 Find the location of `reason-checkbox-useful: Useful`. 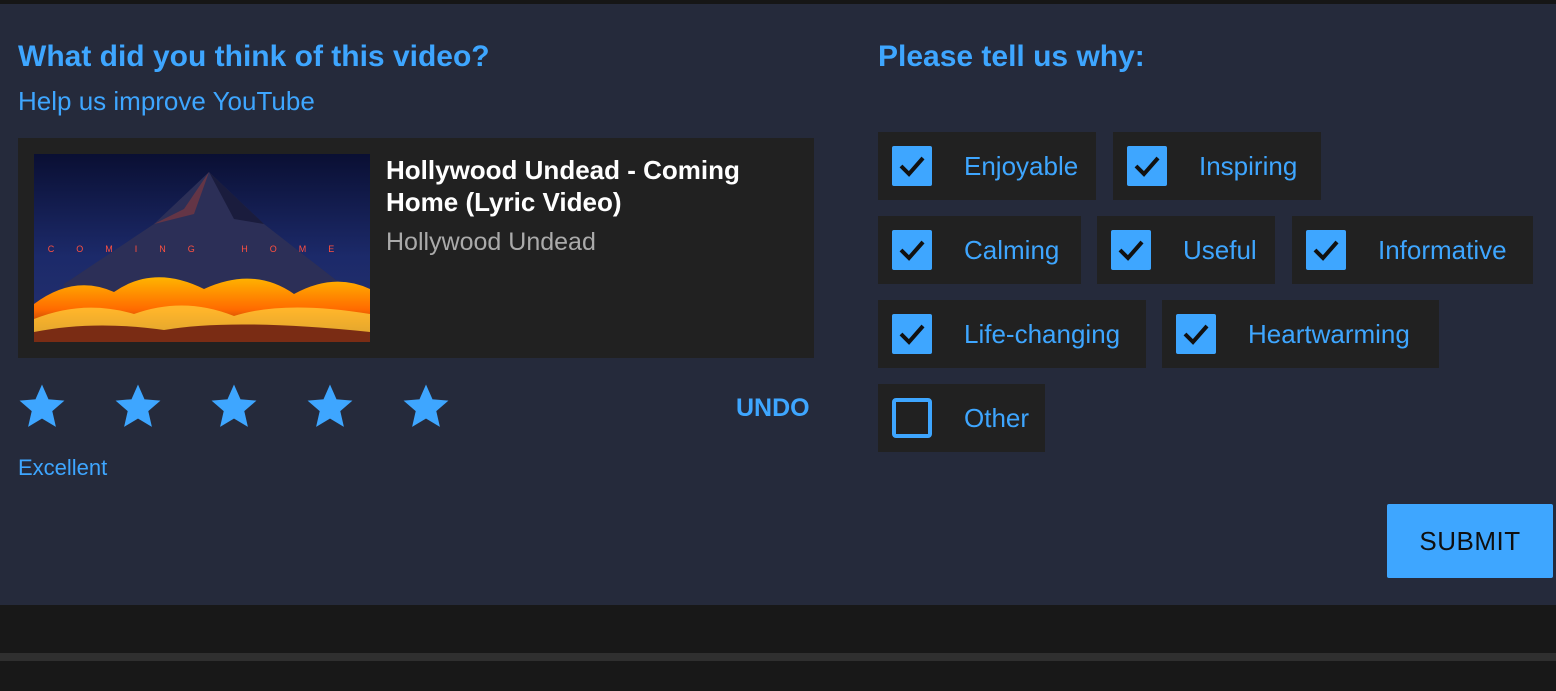

reason-checkbox-useful: Useful is located at coordinates (1186, 250).